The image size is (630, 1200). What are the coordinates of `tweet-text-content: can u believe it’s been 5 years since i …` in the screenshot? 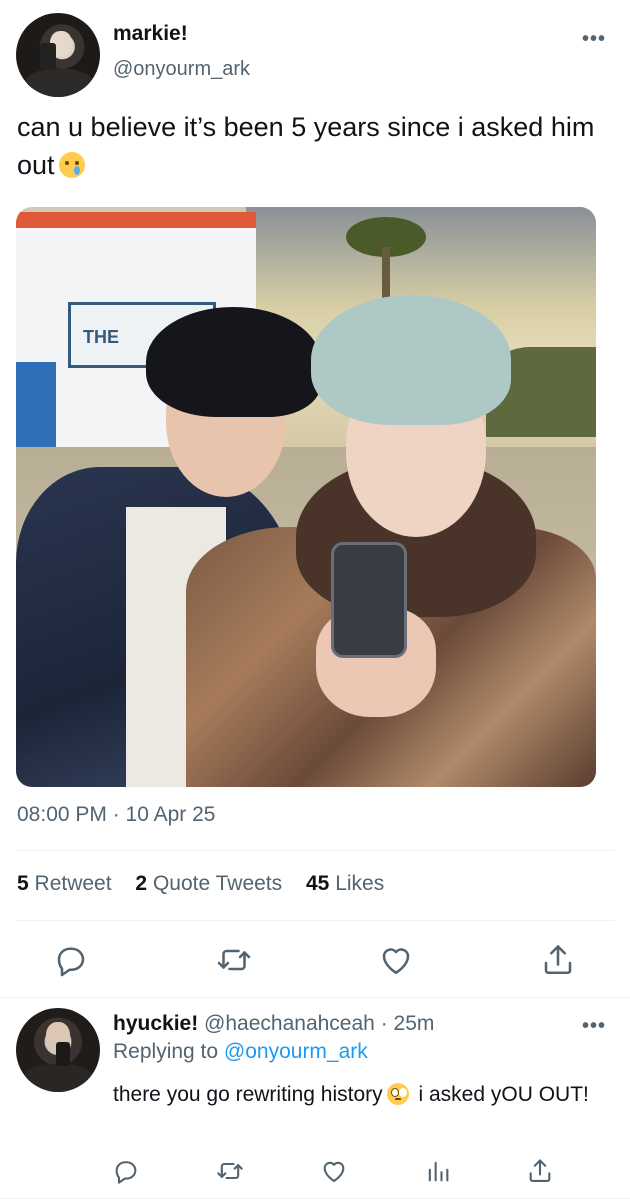 It's located at (306, 146).